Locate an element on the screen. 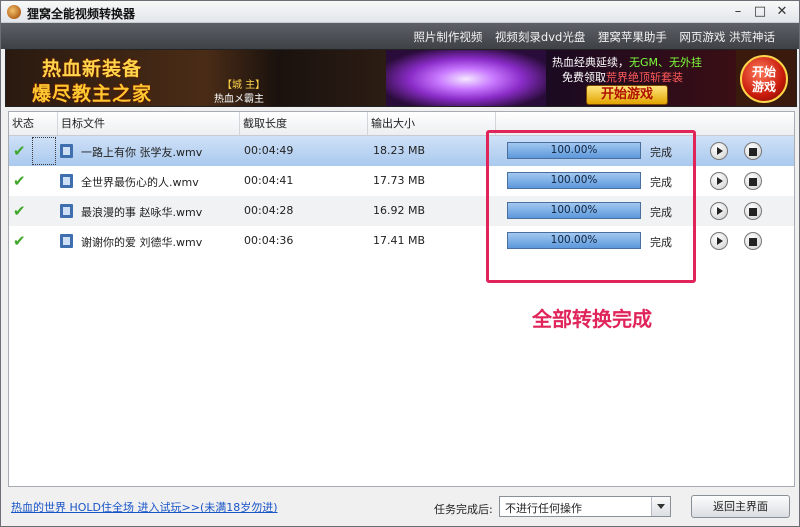 The height and width of the screenshot is (527, 800). row-file-name: 最浪漫的事 赵咏华.wmv is located at coordinates (142, 212).